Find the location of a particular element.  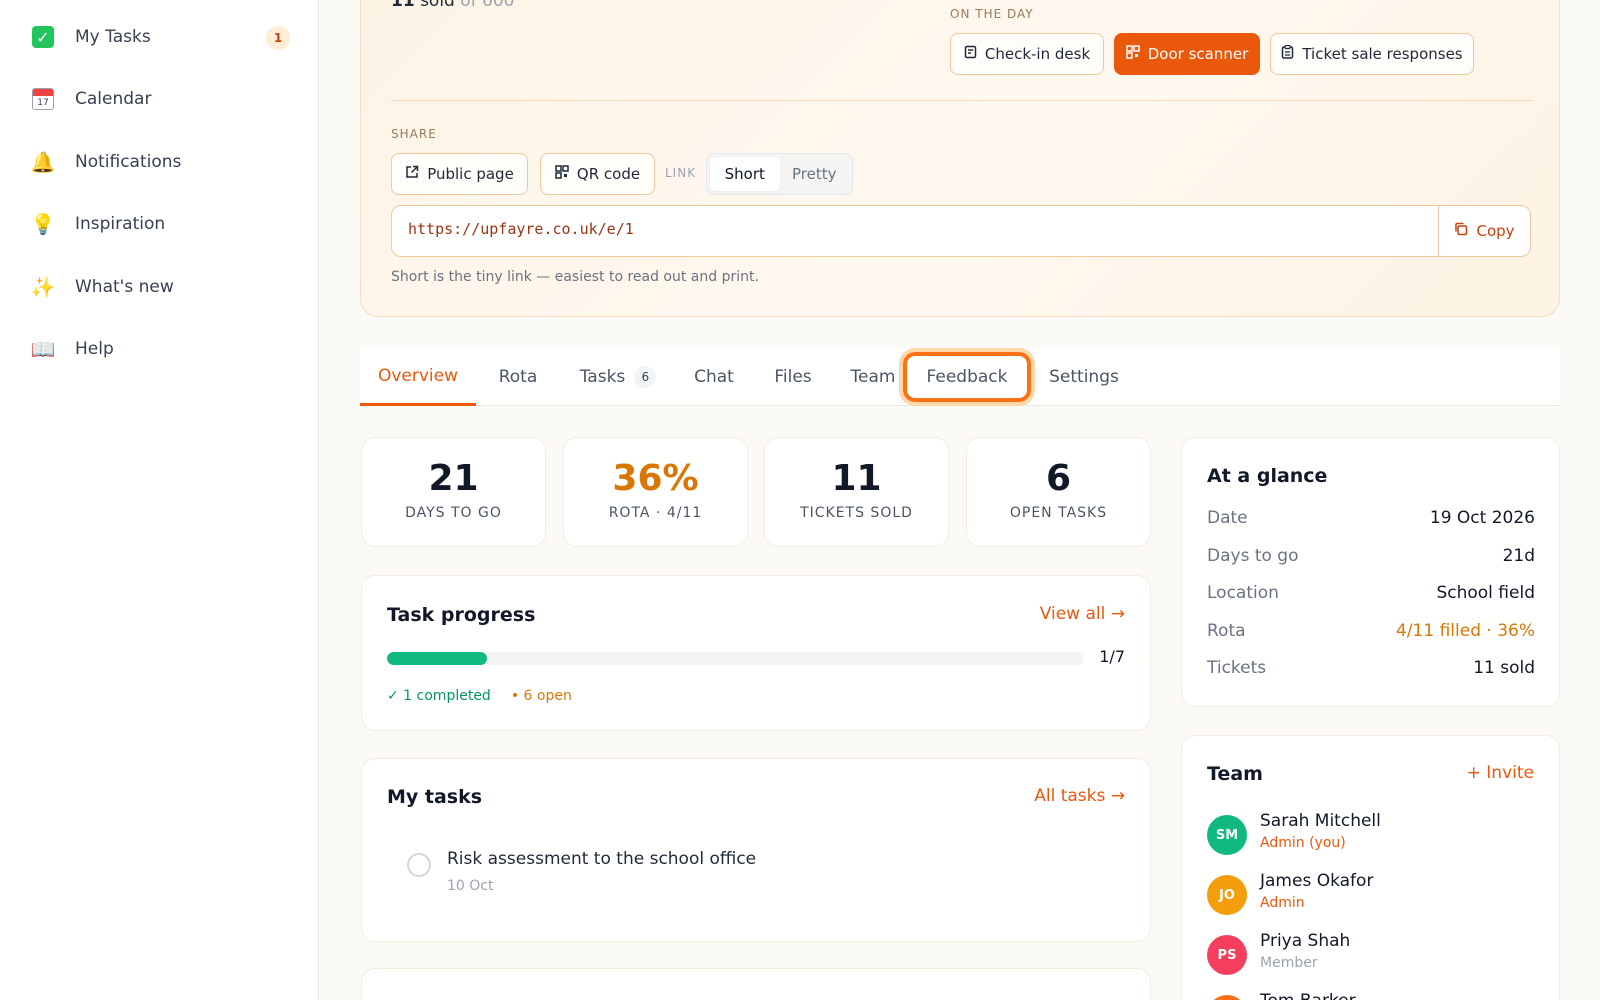

stat-open-tasks: 6 OPEN TASKS is located at coordinates (1058, 492).